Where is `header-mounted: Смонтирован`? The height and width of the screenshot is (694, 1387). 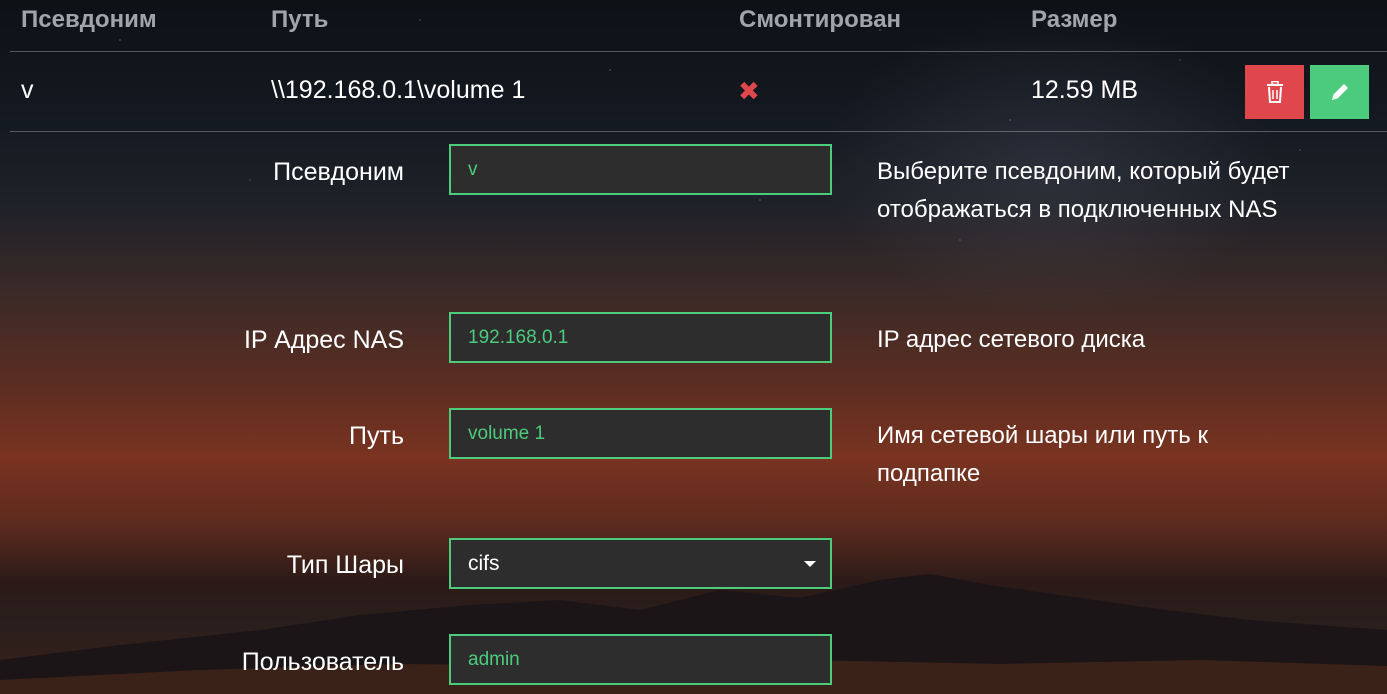
header-mounted: Смонтирован is located at coordinates (820, 19).